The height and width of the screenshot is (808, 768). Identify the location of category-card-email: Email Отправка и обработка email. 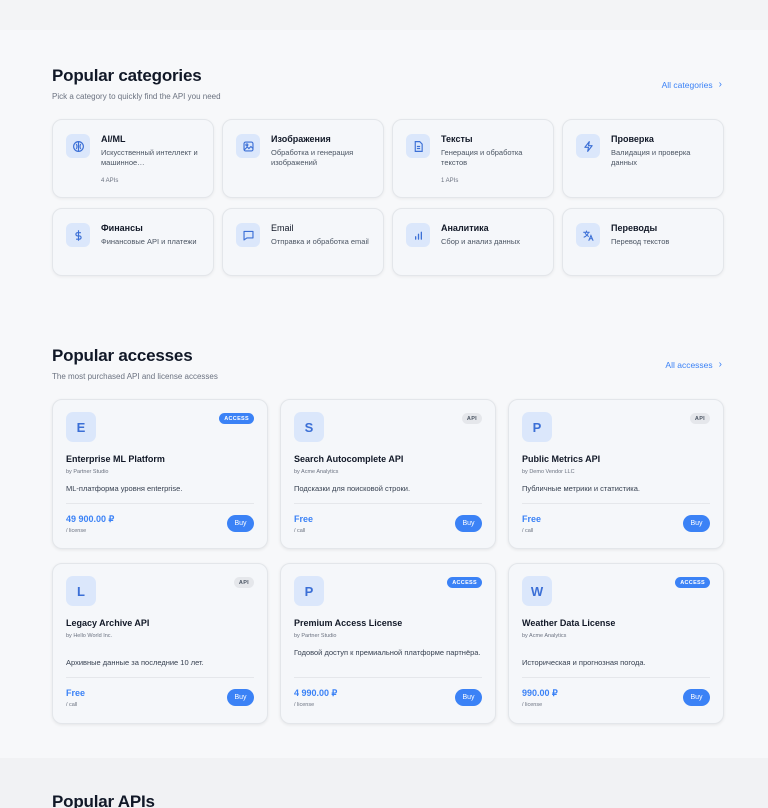
(303, 242).